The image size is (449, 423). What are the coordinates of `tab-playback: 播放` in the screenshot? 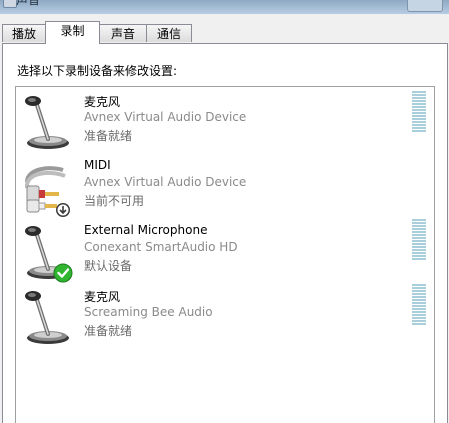 It's located at (24, 33).